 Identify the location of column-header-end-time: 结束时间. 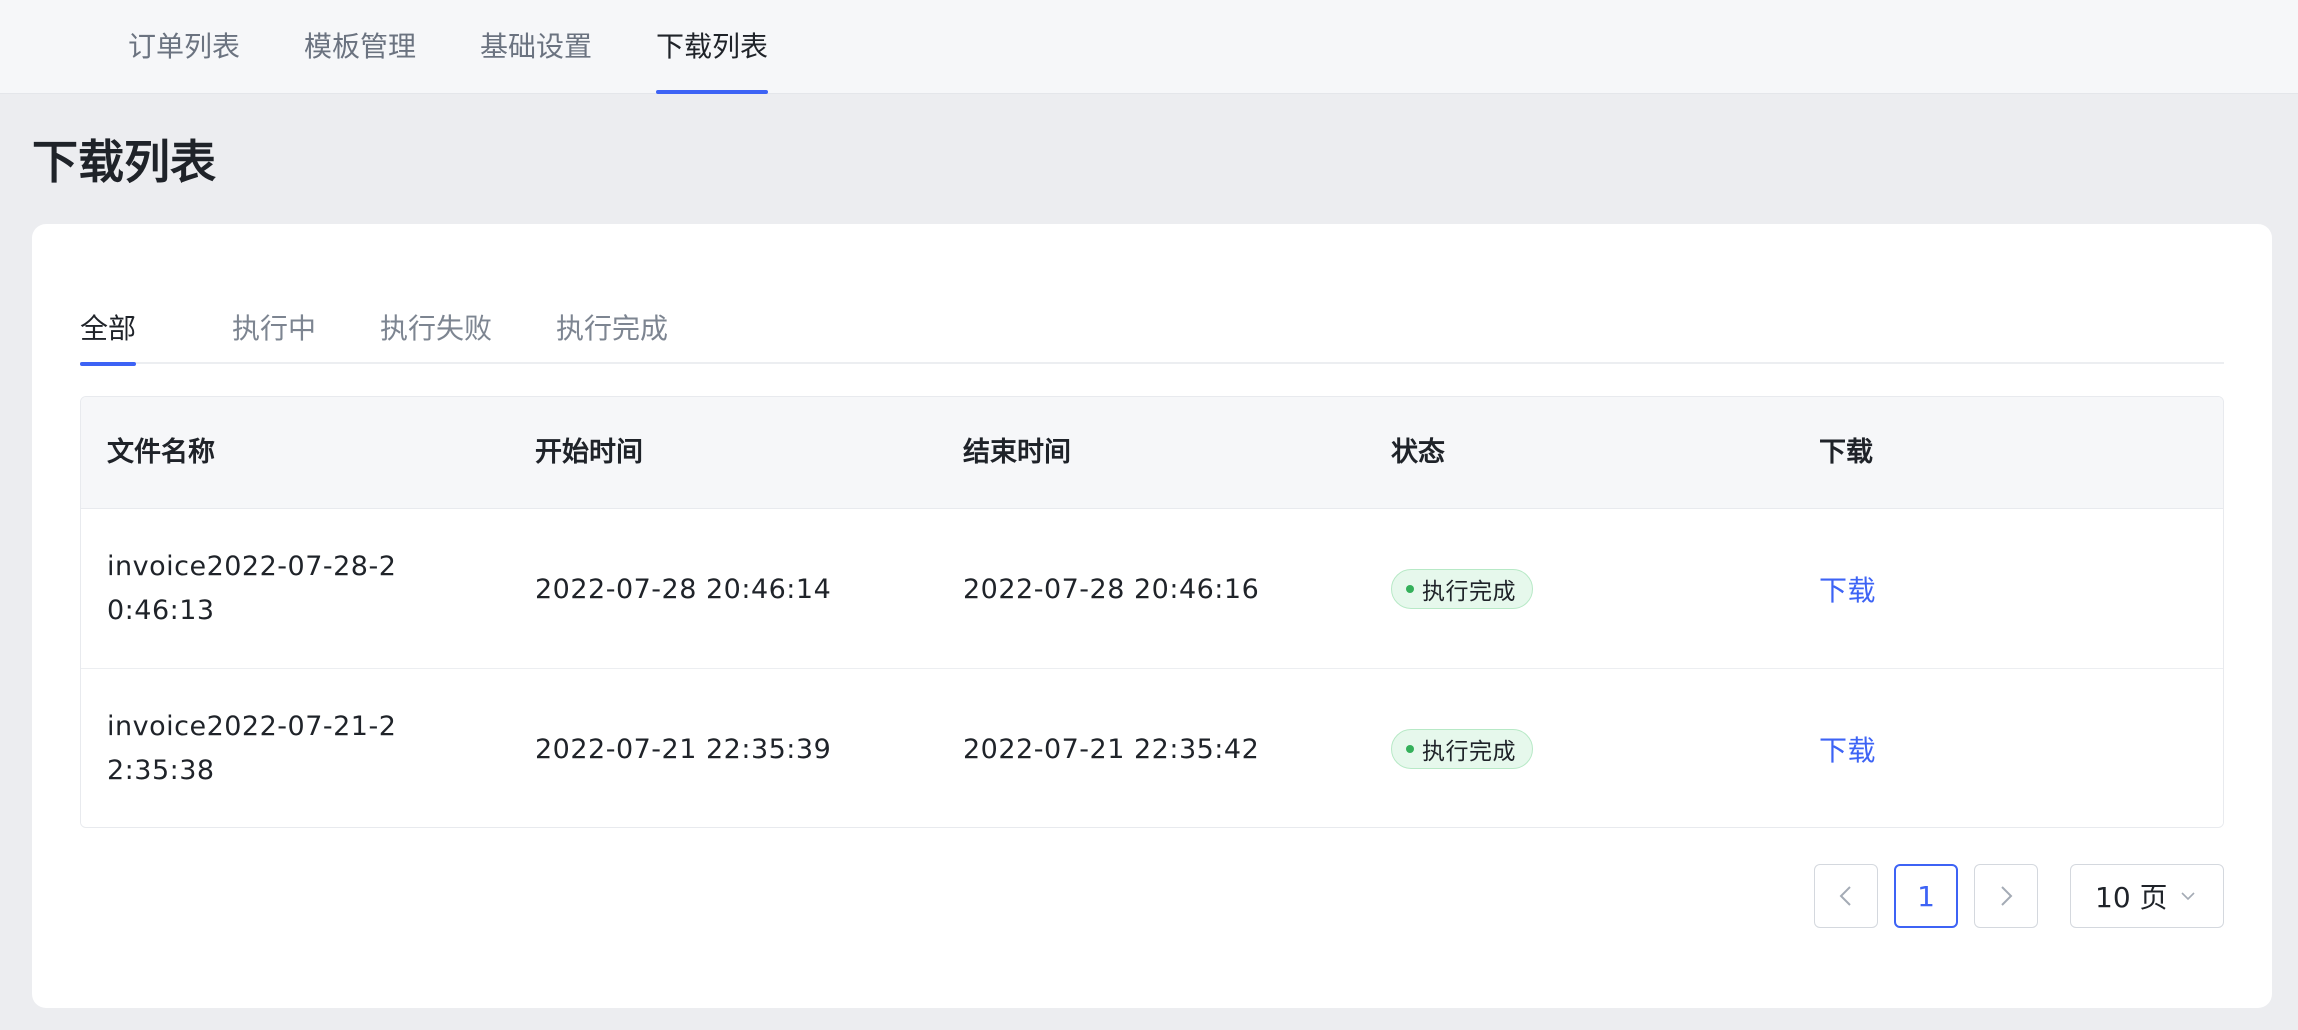
(1017, 452).